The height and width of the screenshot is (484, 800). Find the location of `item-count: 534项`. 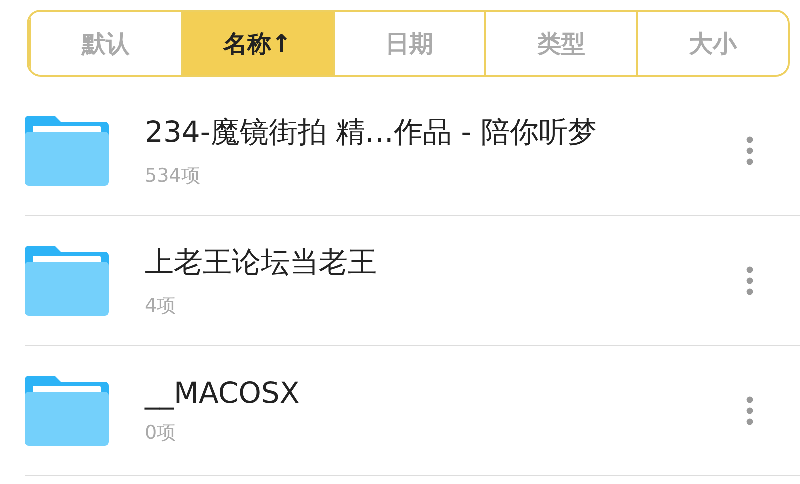

item-count: 534项 is located at coordinates (173, 176).